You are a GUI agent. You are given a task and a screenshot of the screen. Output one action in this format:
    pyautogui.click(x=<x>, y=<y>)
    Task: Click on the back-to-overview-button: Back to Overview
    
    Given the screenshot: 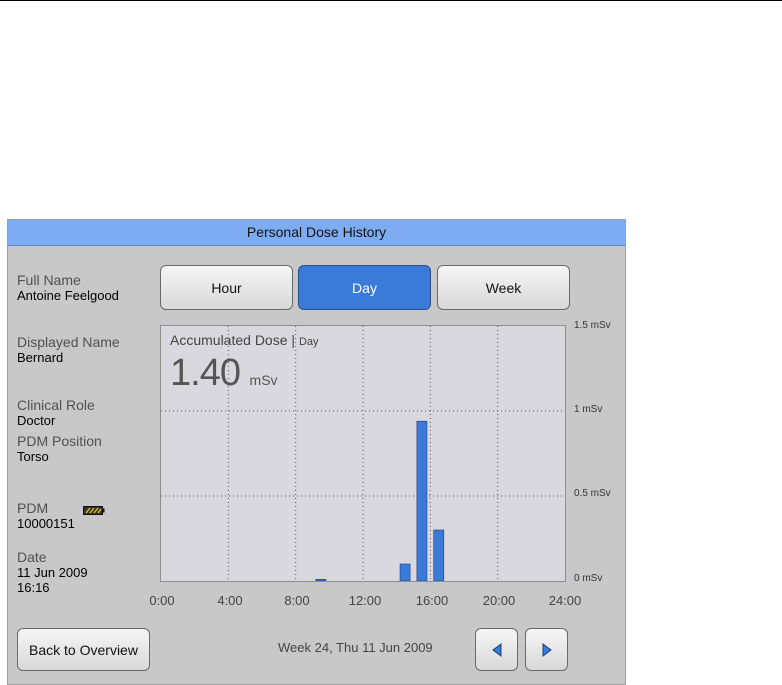 What is the action you would take?
    pyautogui.click(x=83, y=649)
    